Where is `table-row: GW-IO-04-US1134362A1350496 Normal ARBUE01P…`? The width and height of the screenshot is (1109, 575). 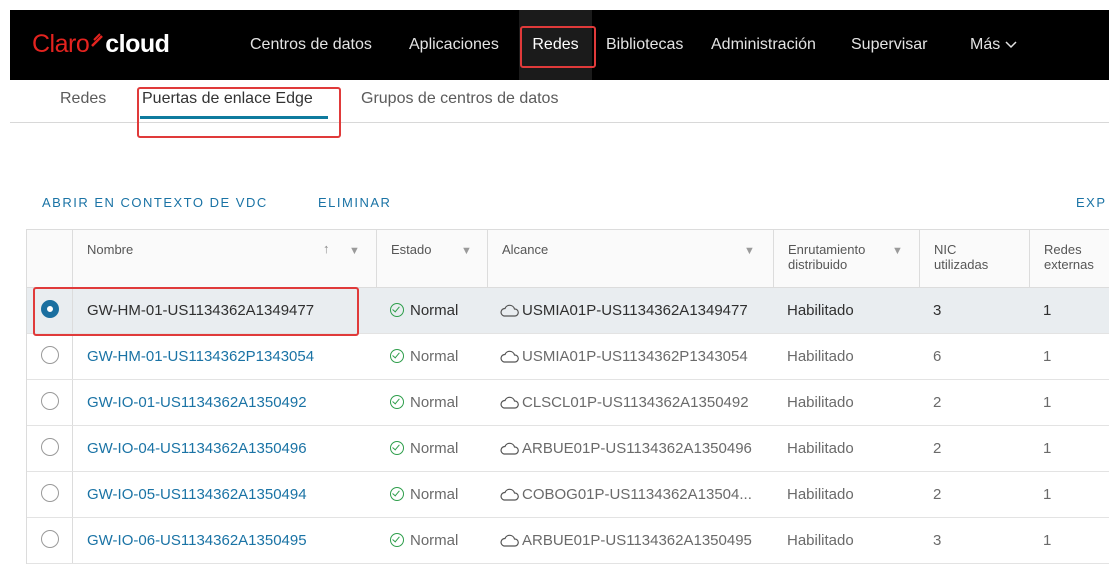
table-row: GW-IO-04-US1134362A1350496 Normal ARBUE01P… is located at coordinates (568, 449).